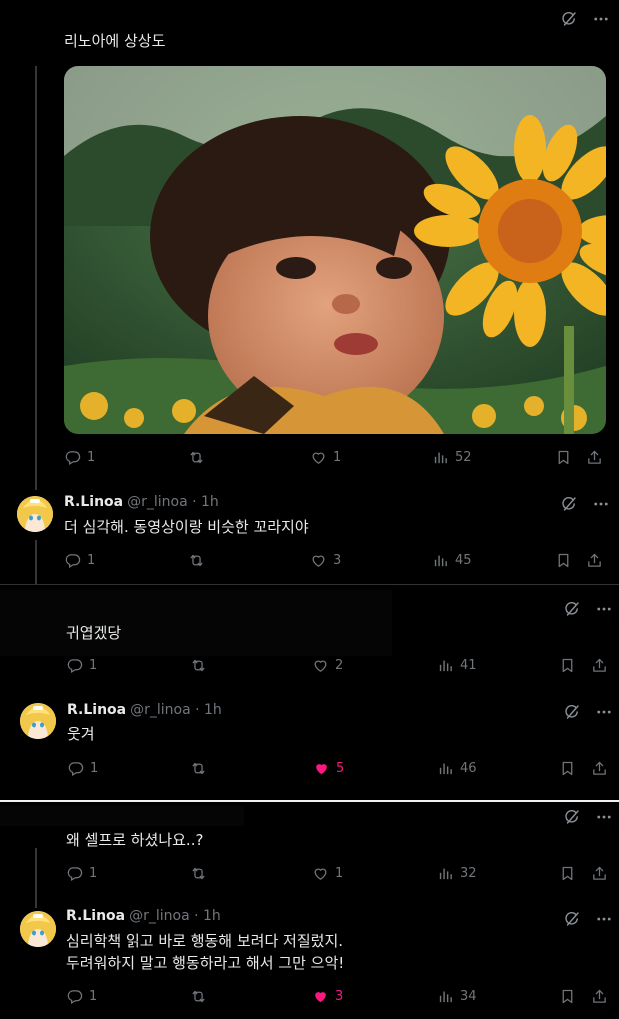 The height and width of the screenshot is (1019, 619). What do you see at coordinates (468, 996) in the screenshot?
I see `views-count: 34` at bounding box center [468, 996].